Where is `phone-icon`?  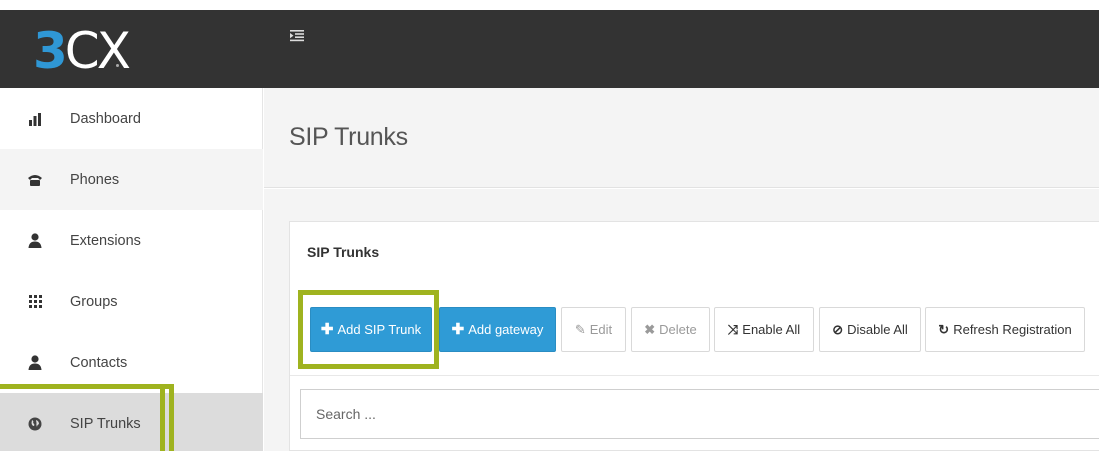
phone-icon is located at coordinates (35, 180).